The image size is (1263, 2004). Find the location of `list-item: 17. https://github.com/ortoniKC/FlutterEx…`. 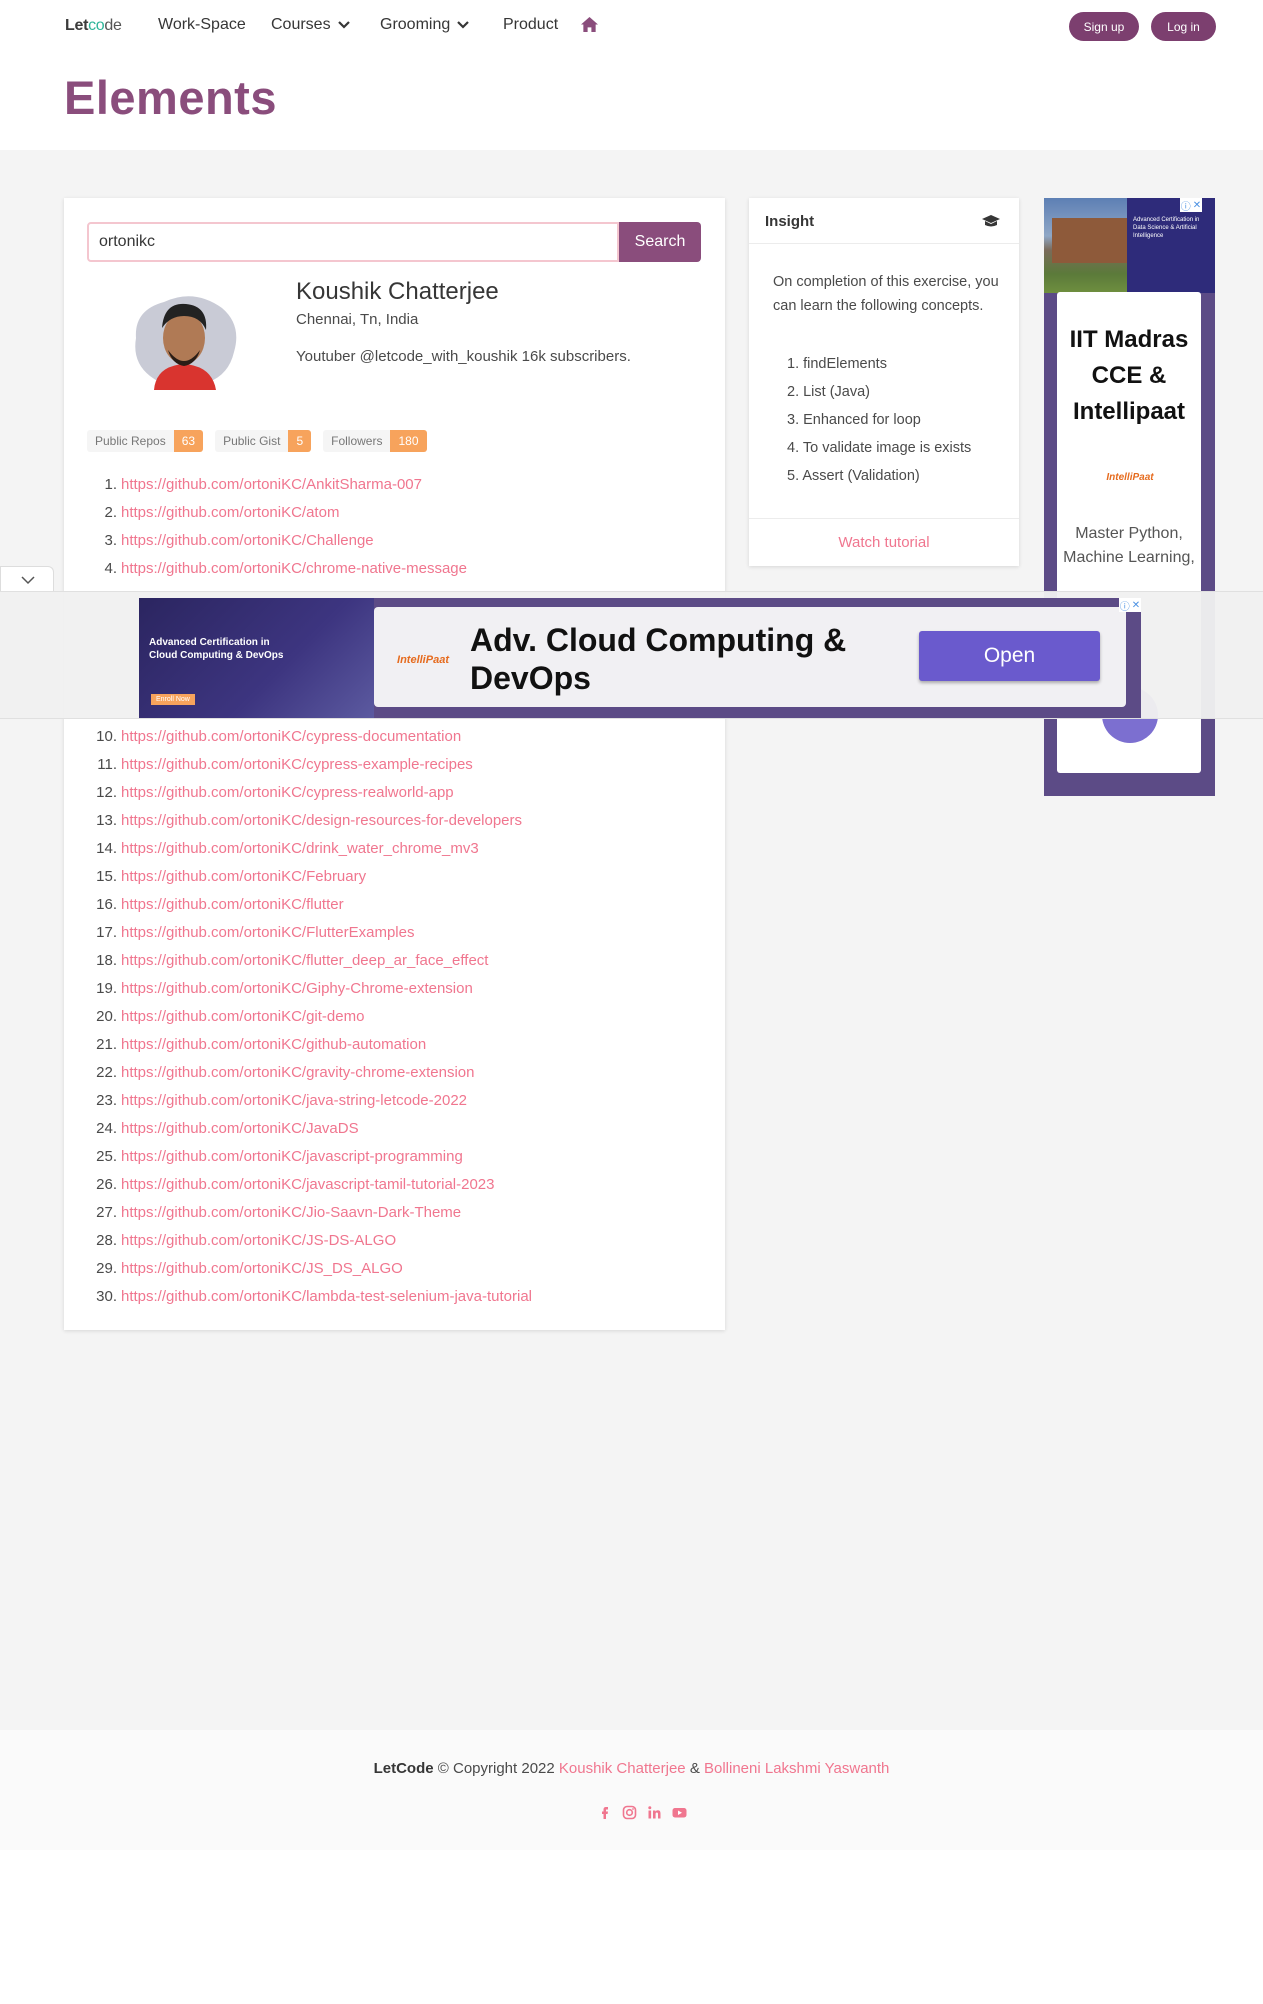

list-item: 17. https://github.com/ortoniKC/FlutterEx… is located at coordinates (309, 932).